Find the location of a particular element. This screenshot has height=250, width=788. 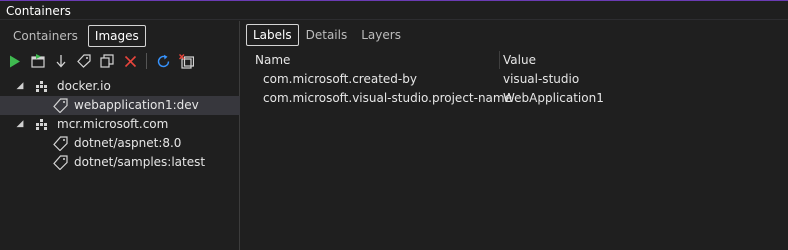

image-name: dotnet/aspnet:8.0 is located at coordinates (128, 143).